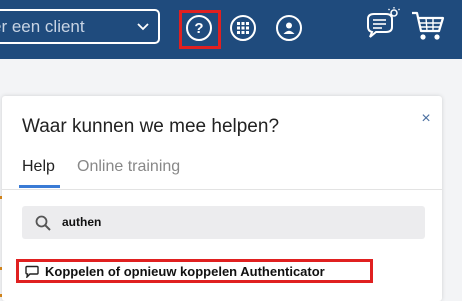 The image size is (462, 301). I want to click on user-icon, so click(289, 28).